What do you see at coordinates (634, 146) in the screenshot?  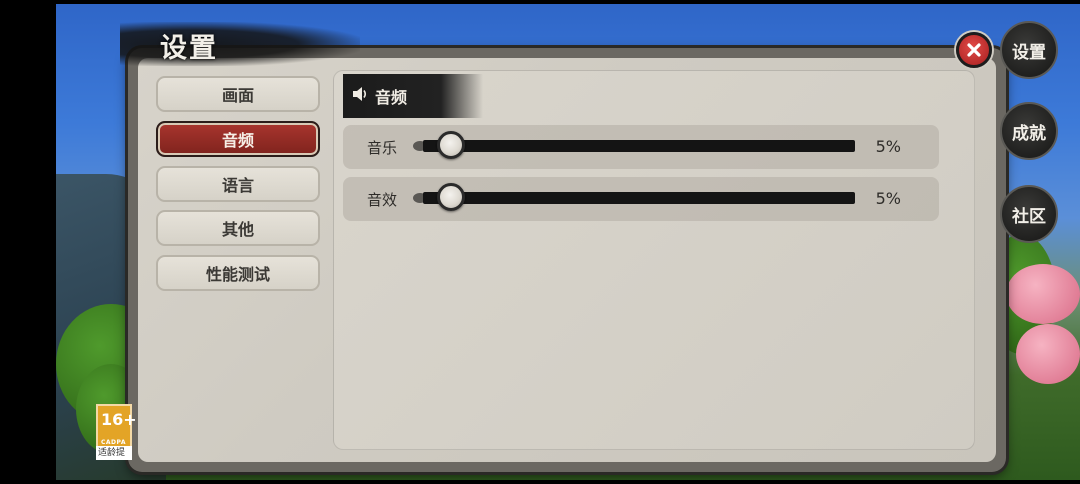 I see `music-slider-track` at bounding box center [634, 146].